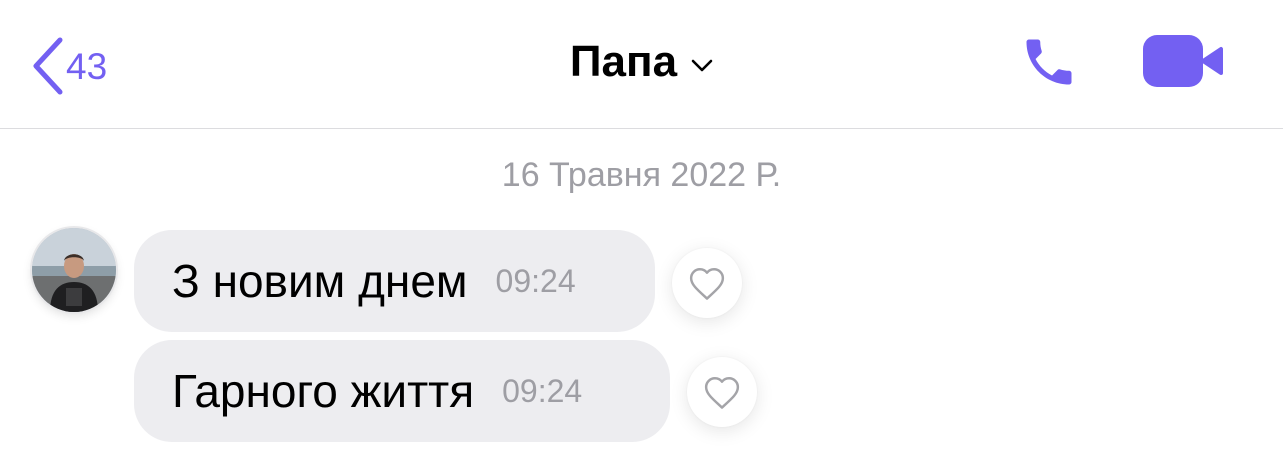 The width and height of the screenshot is (1283, 454). I want to click on video-call-button, so click(1182, 63).